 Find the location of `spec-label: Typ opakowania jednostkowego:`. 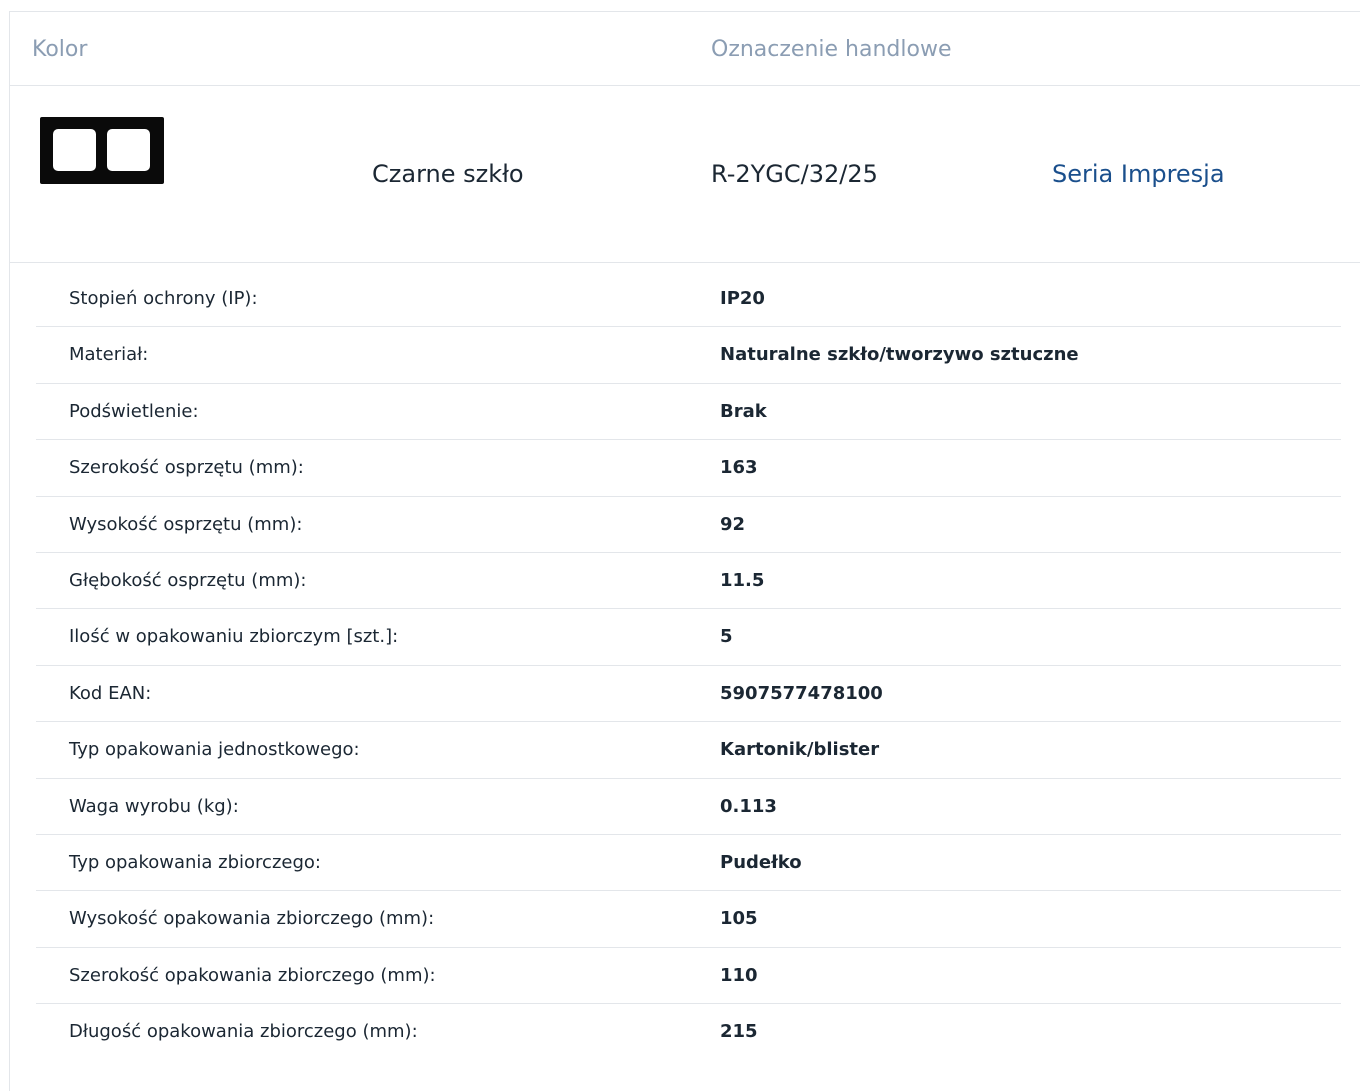

spec-label: Typ opakowania jednostkowego: is located at coordinates (214, 750).